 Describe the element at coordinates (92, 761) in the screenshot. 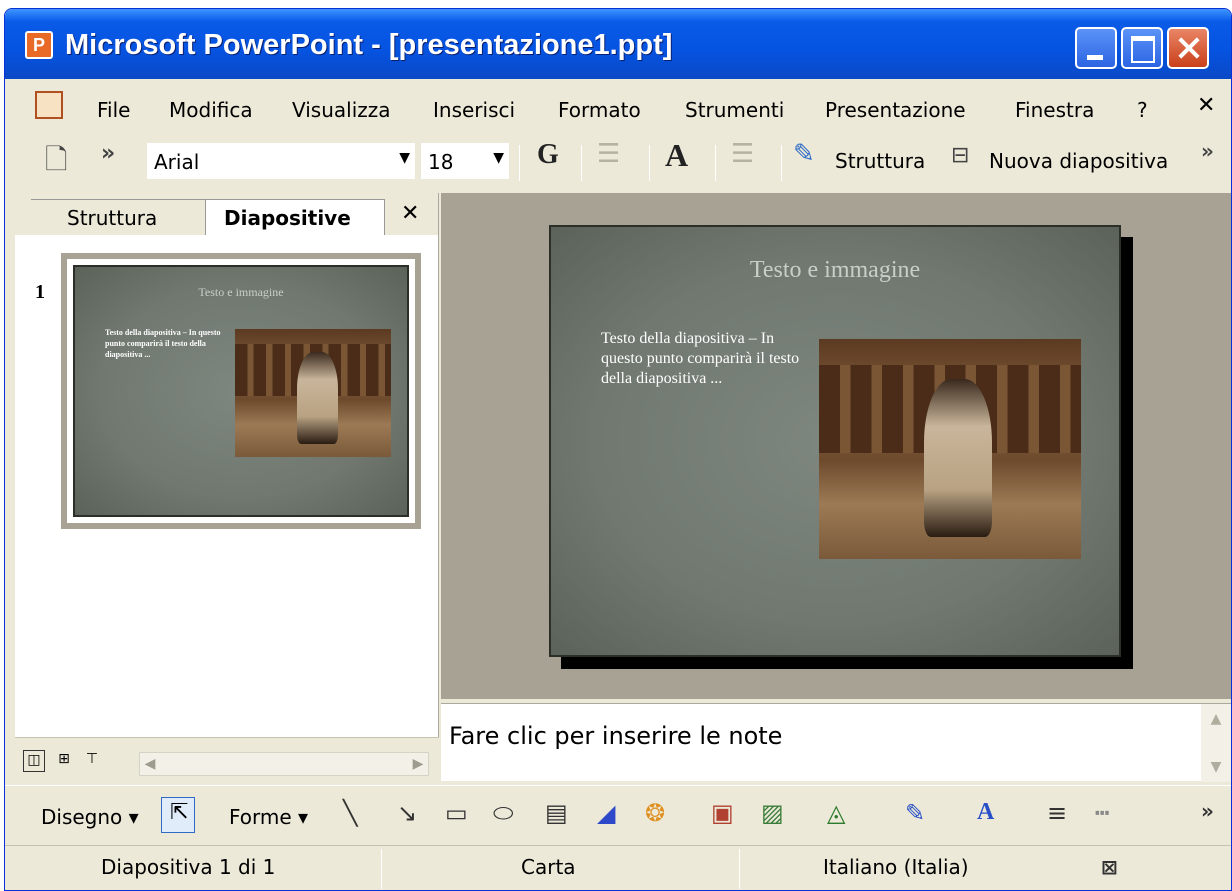

I see `slideshow-icon: ⊤` at that location.